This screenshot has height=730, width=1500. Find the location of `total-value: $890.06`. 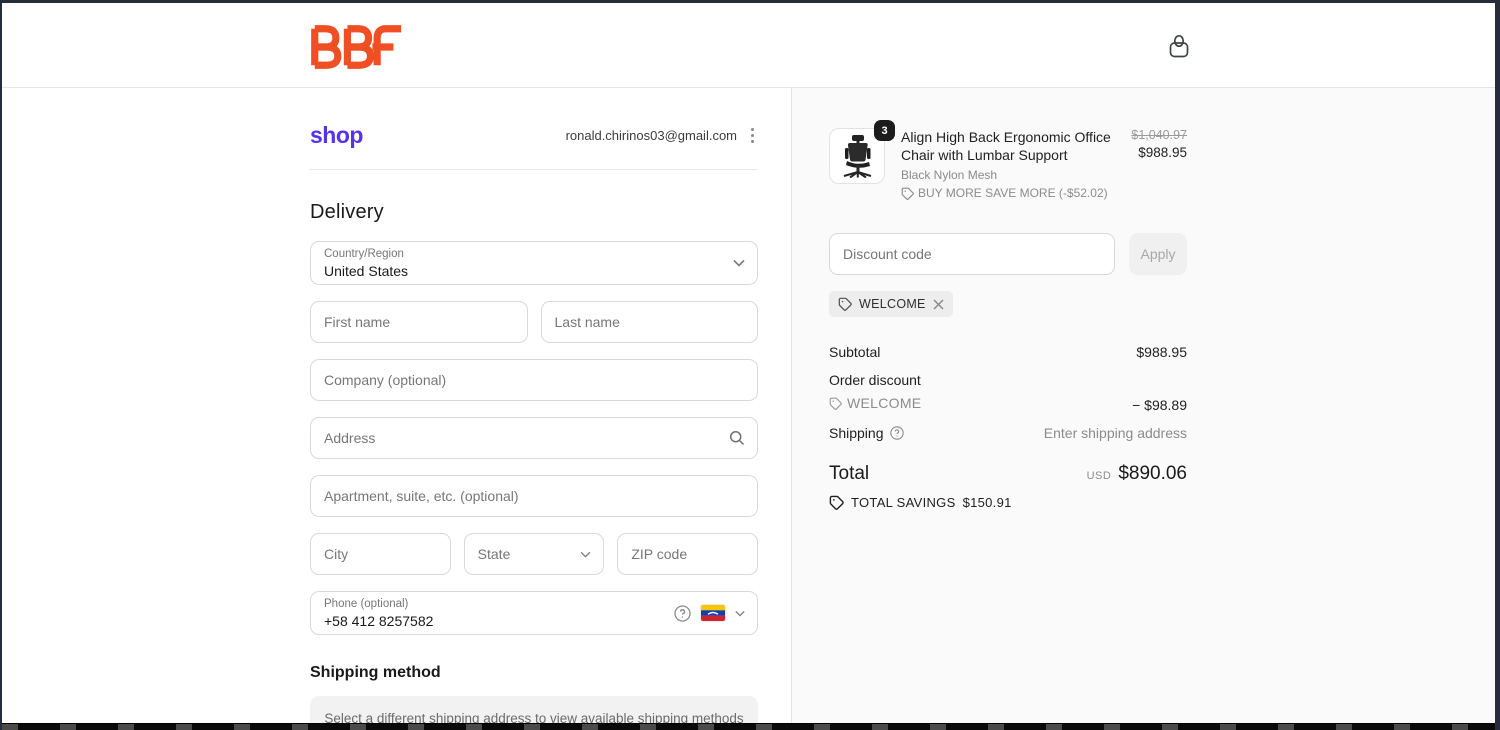

total-value: $890.06 is located at coordinates (1152, 473).